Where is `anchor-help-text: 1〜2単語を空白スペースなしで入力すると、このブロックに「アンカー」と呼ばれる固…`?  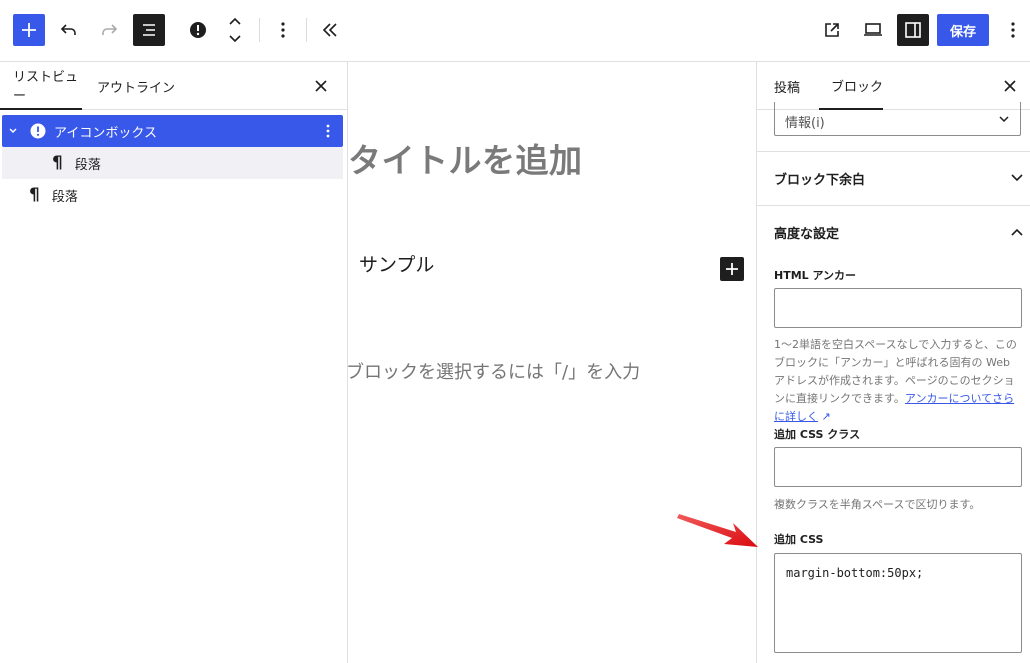 anchor-help-text: 1〜2単語を空白スペースなしで入力すると、このブロックに「アンカー」と呼ばれる固… is located at coordinates (899, 381).